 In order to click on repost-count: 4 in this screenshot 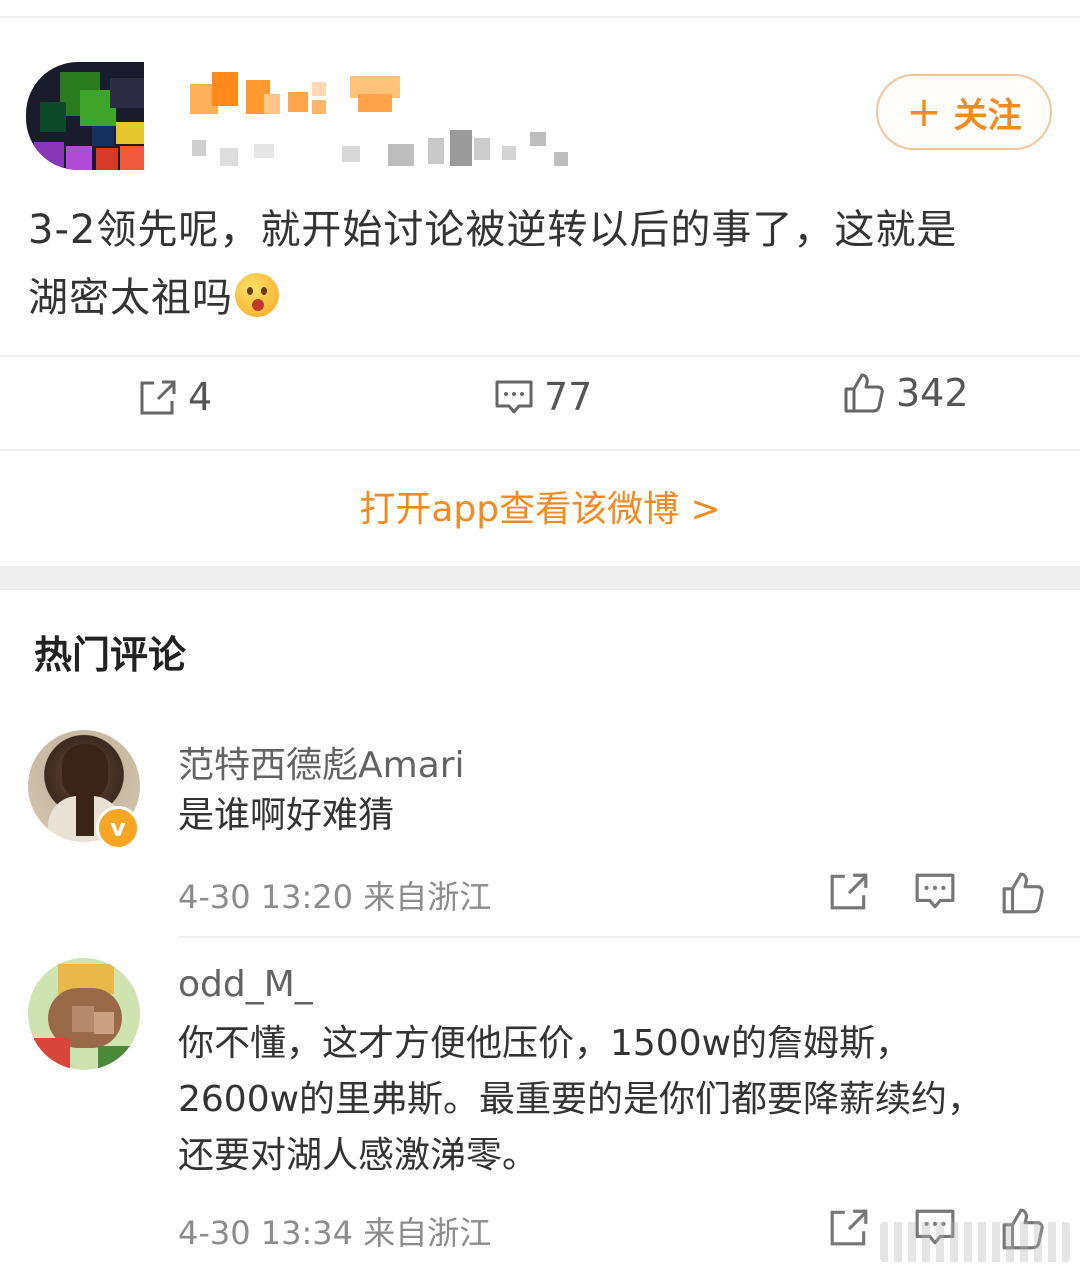, I will do `click(200, 397)`.